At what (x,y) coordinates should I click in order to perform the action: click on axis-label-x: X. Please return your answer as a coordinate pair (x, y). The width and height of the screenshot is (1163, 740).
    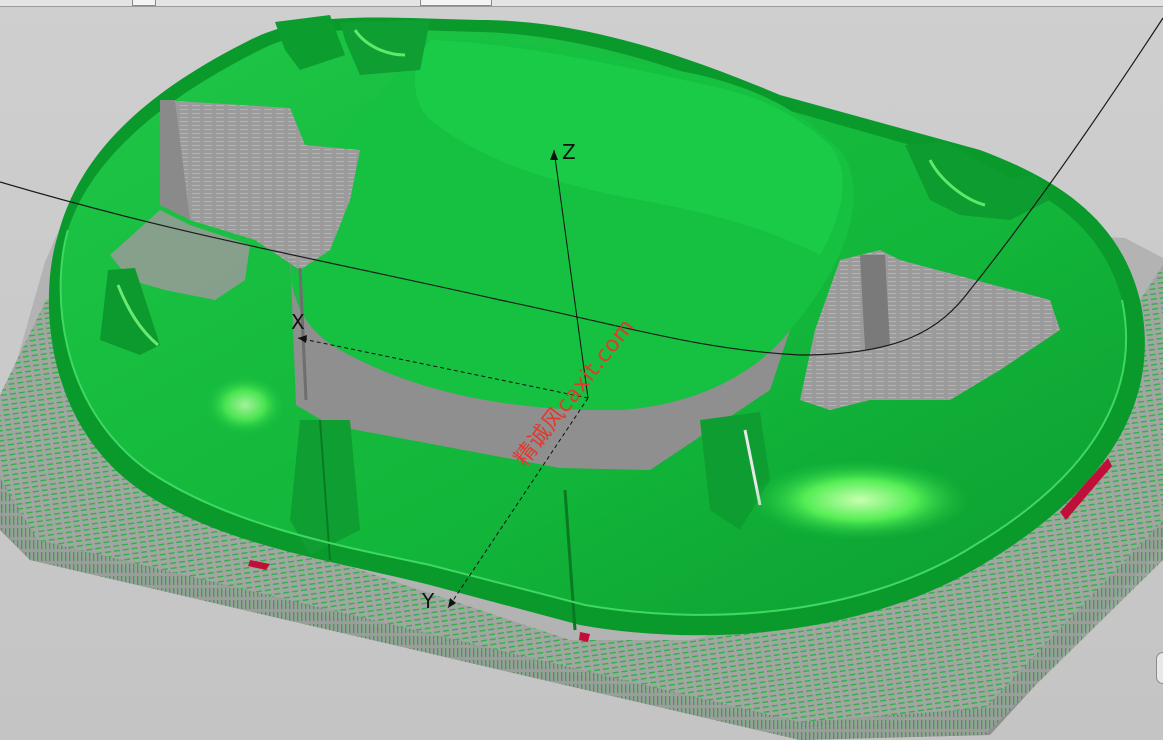
    Looking at the image, I should click on (298, 322).